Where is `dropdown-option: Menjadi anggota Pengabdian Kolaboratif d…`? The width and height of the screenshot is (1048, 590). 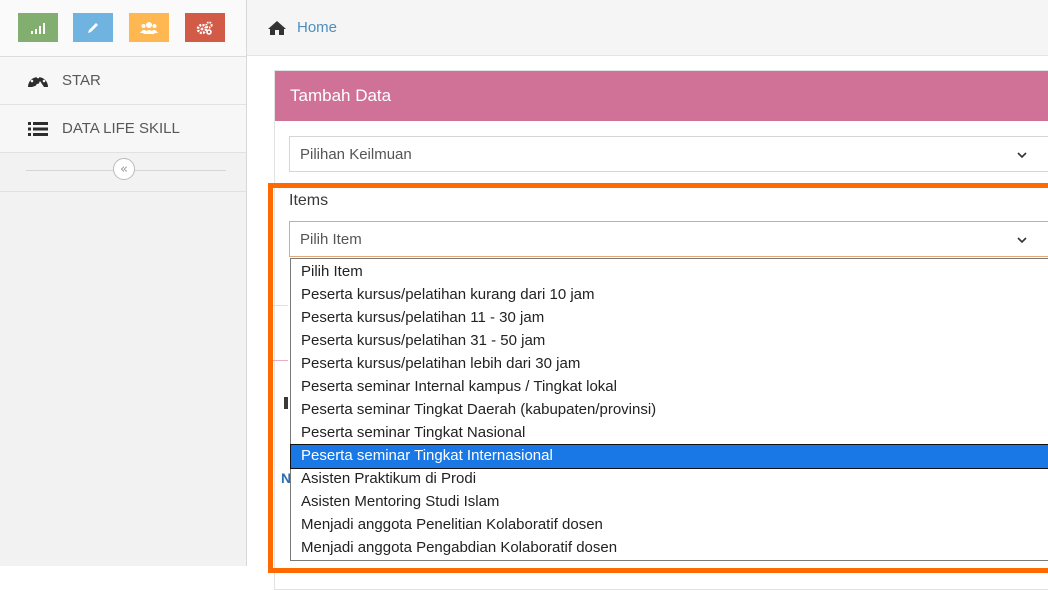
dropdown-option: Menjadi anggota Pengabdian Kolaboratif d… is located at coordinates (669, 548).